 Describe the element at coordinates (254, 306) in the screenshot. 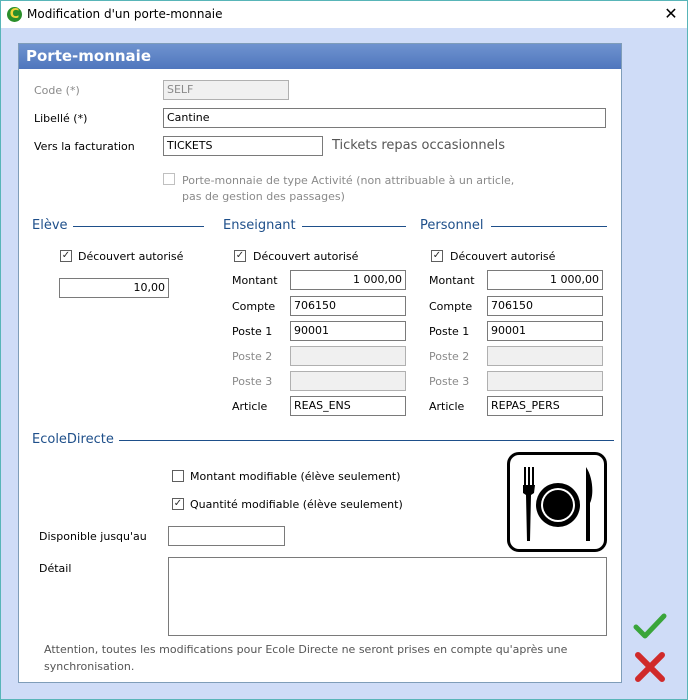

I see `enseignant-compte-label: Compte` at that location.